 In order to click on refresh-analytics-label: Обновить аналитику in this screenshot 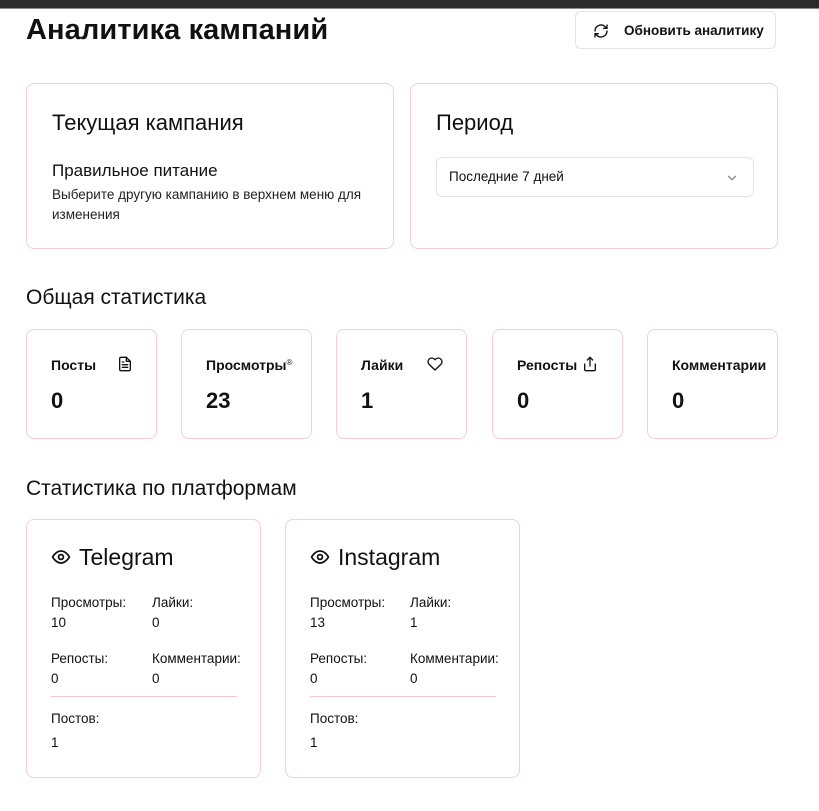, I will do `click(694, 30)`.